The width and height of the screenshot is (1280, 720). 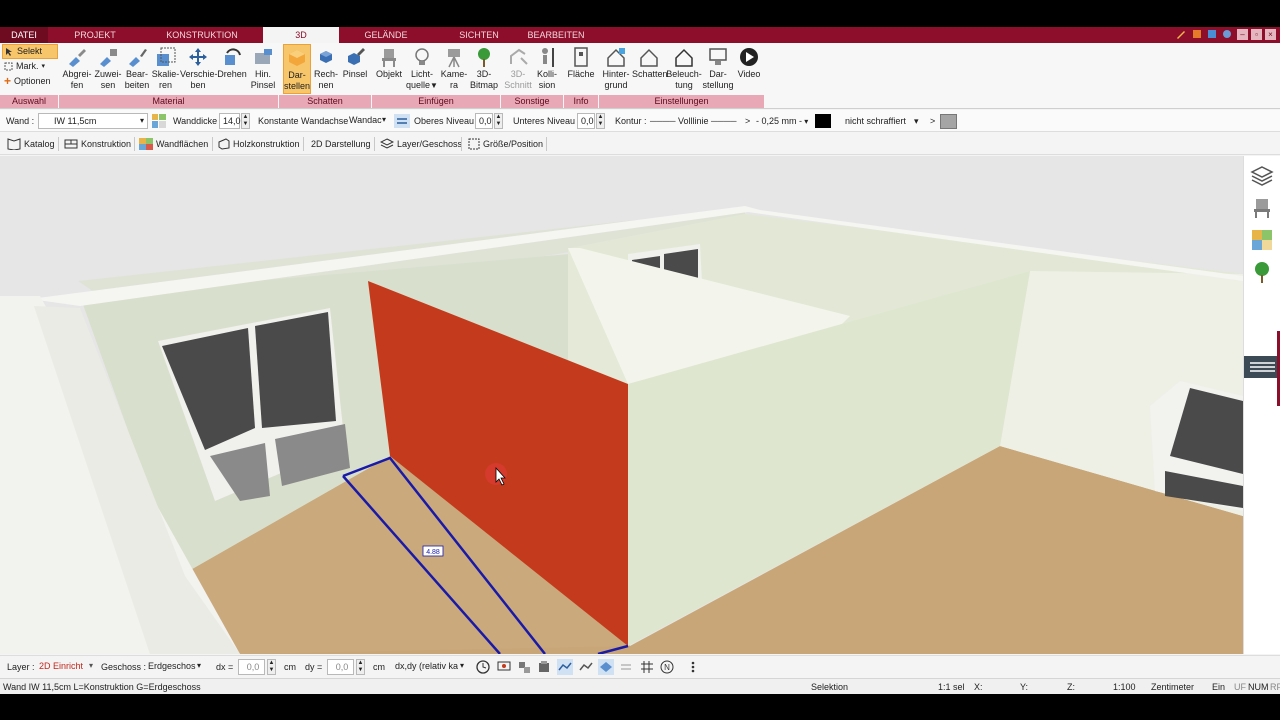 What do you see at coordinates (386, 35) in the screenshot?
I see `tab-terrain: GELÄNDE` at bounding box center [386, 35].